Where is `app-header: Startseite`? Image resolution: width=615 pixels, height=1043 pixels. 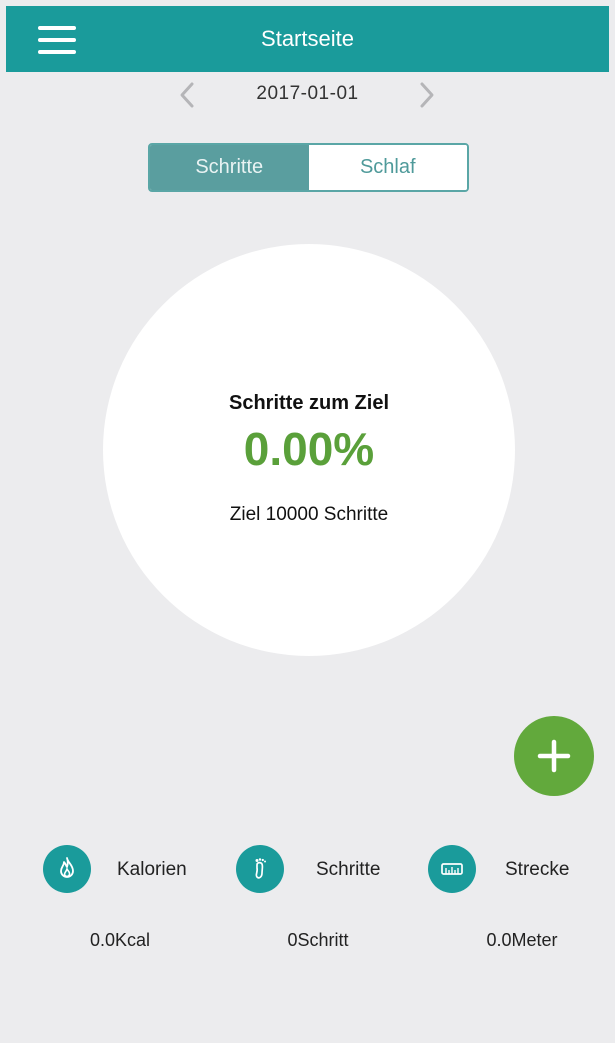
app-header: Startseite is located at coordinates (307, 39).